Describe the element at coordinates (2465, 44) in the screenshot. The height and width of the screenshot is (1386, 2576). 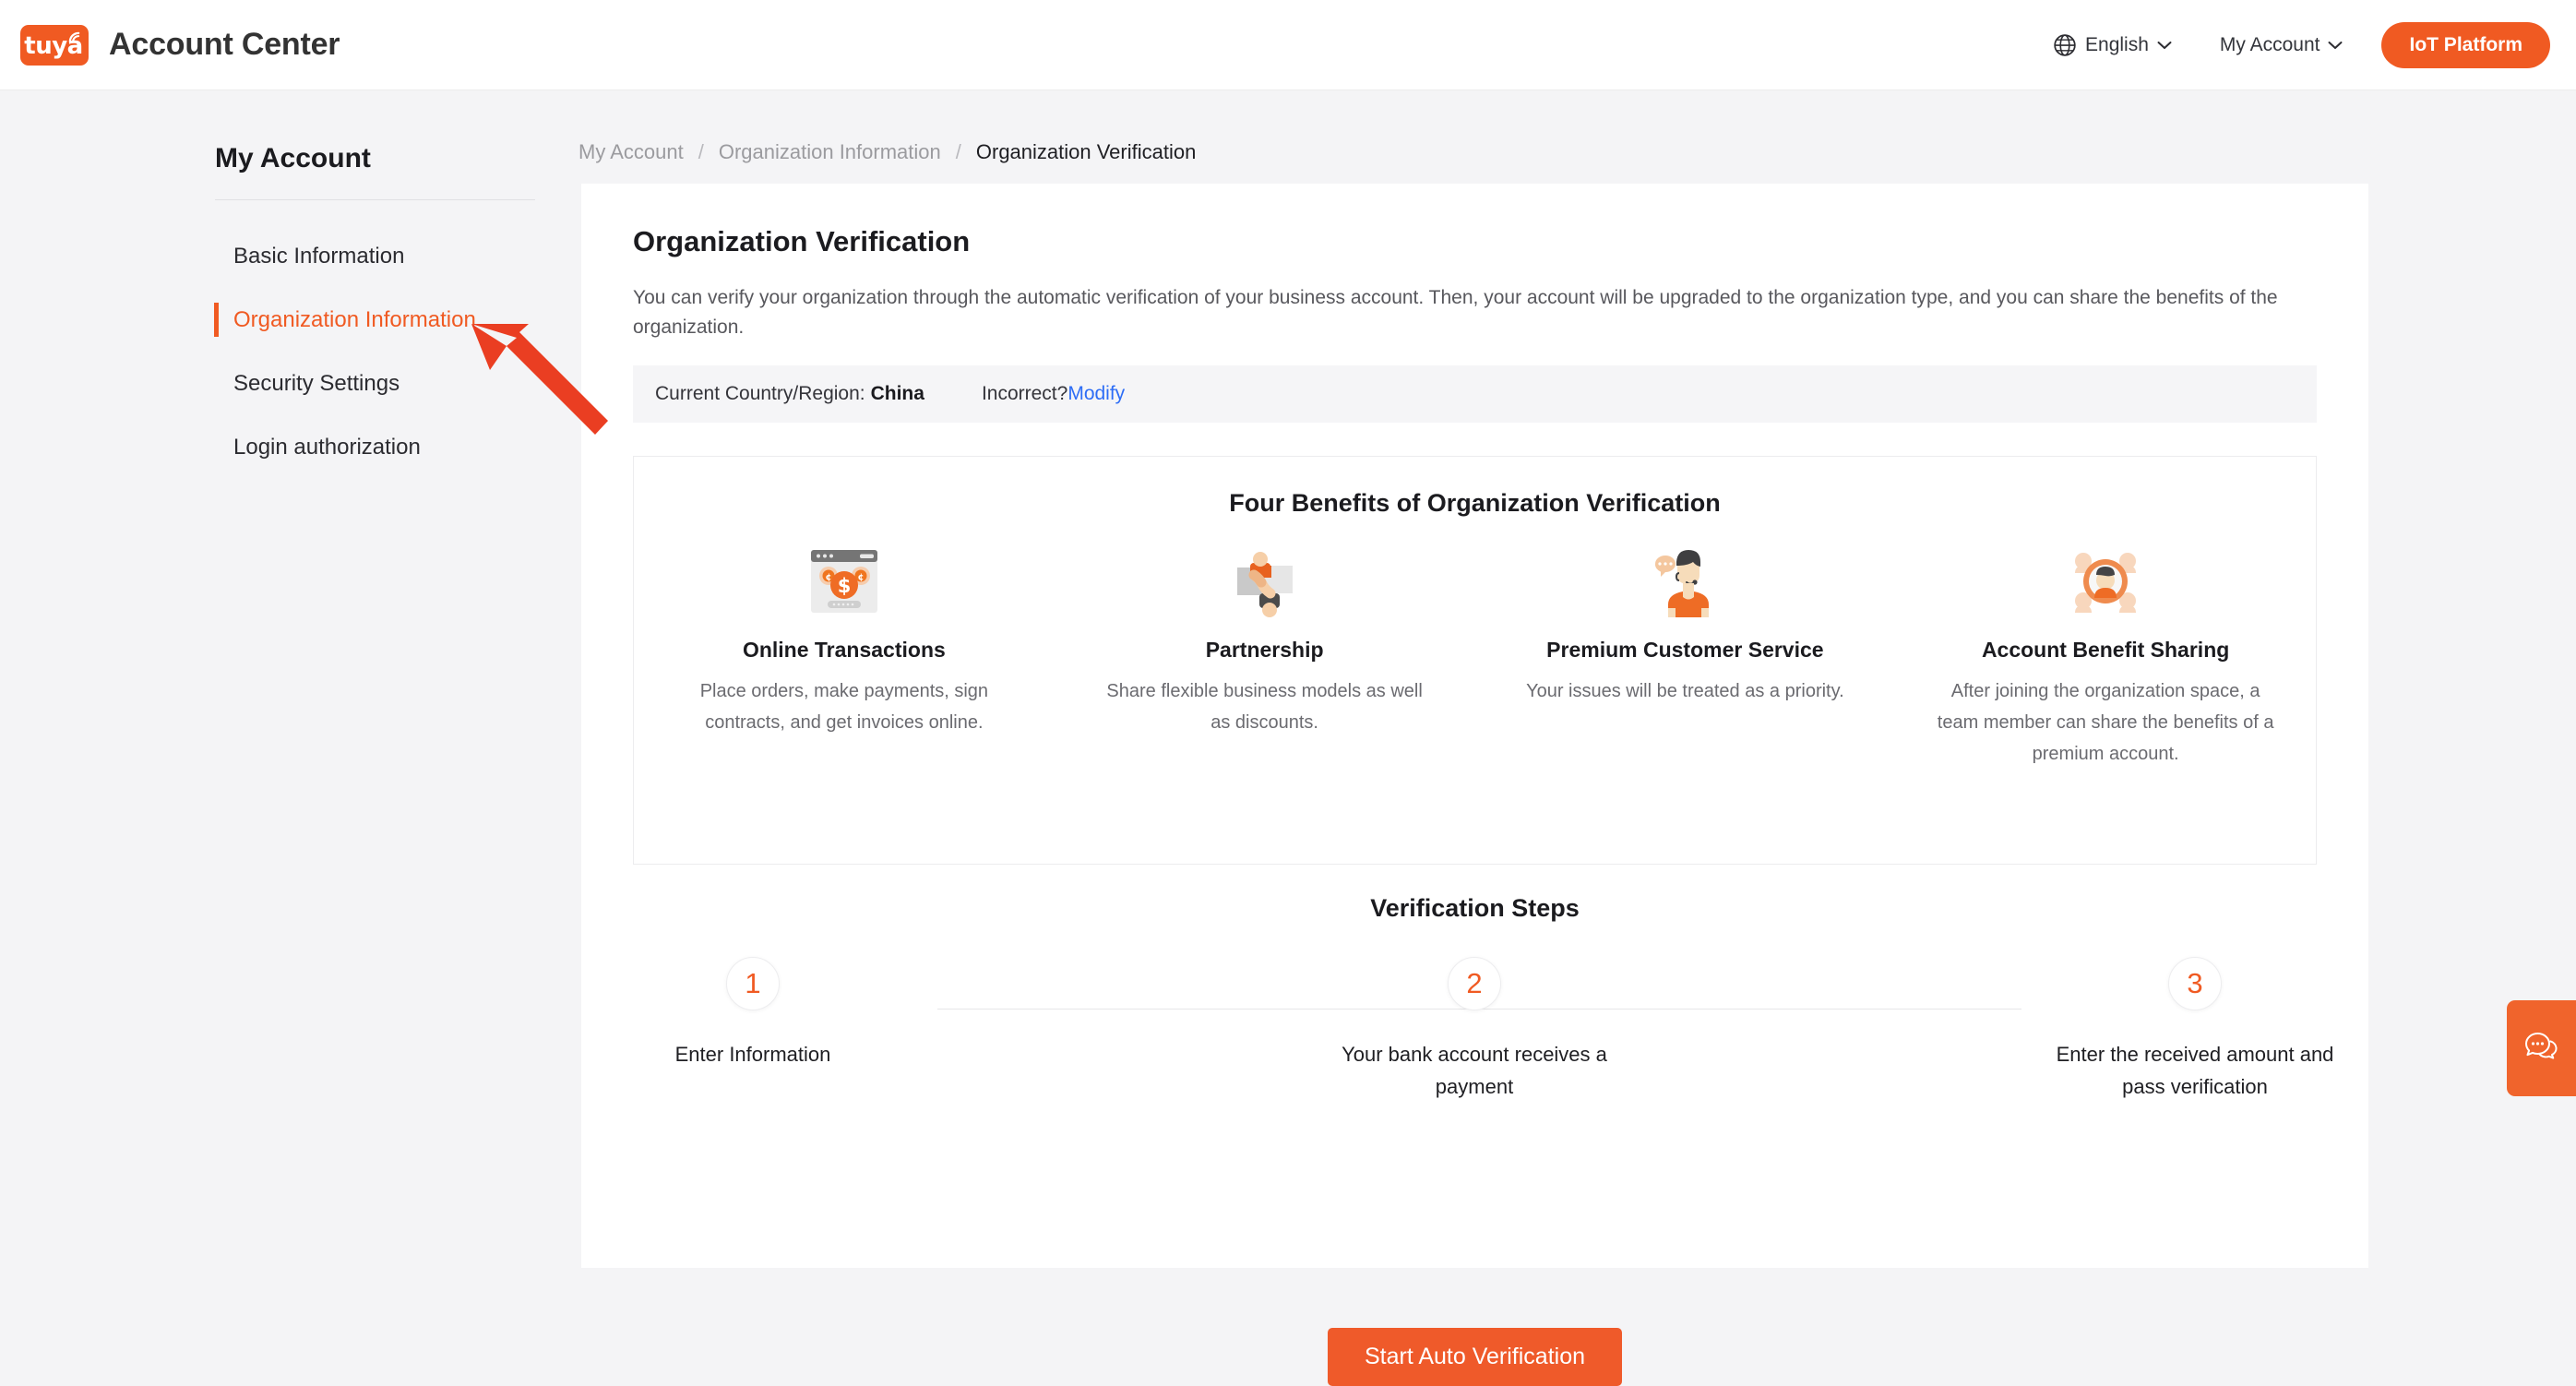
I see `iot-platform-button: IoT Platform` at that location.